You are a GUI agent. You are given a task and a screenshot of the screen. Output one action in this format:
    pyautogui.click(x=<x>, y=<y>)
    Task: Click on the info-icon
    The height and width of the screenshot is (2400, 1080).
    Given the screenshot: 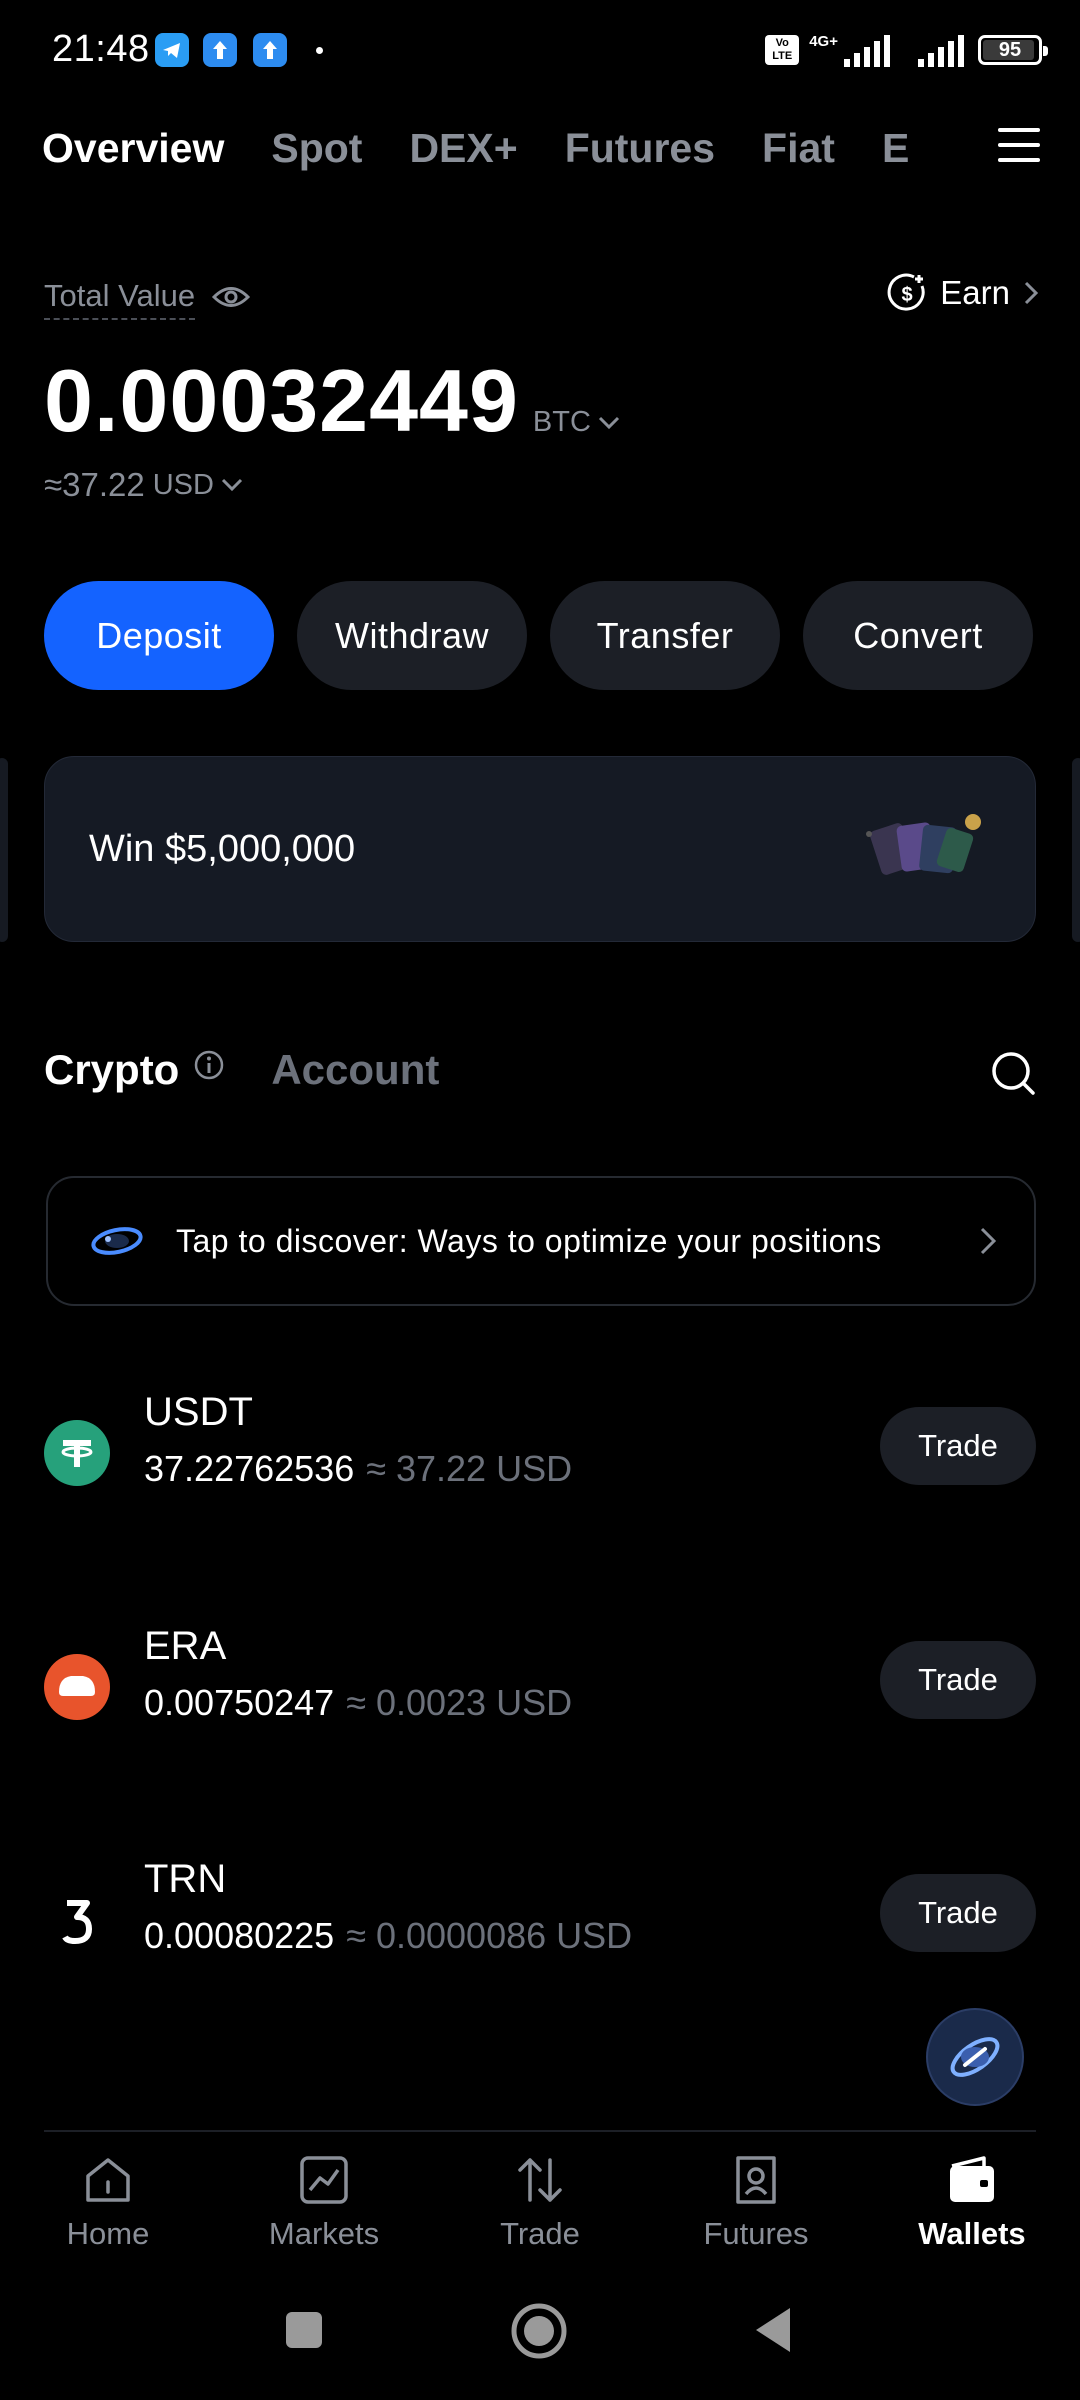 What is the action you would take?
    pyautogui.click(x=209, y=1065)
    